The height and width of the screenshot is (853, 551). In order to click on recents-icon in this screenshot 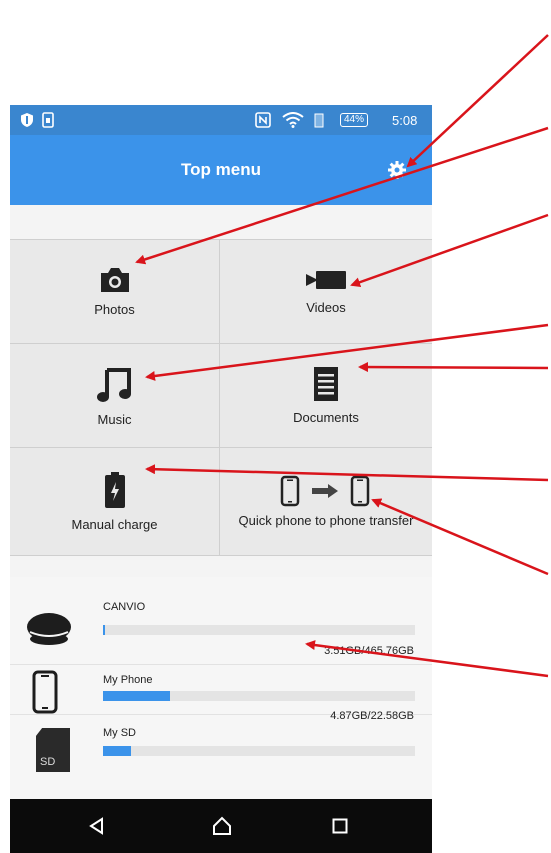, I will do `click(340, 826)`.